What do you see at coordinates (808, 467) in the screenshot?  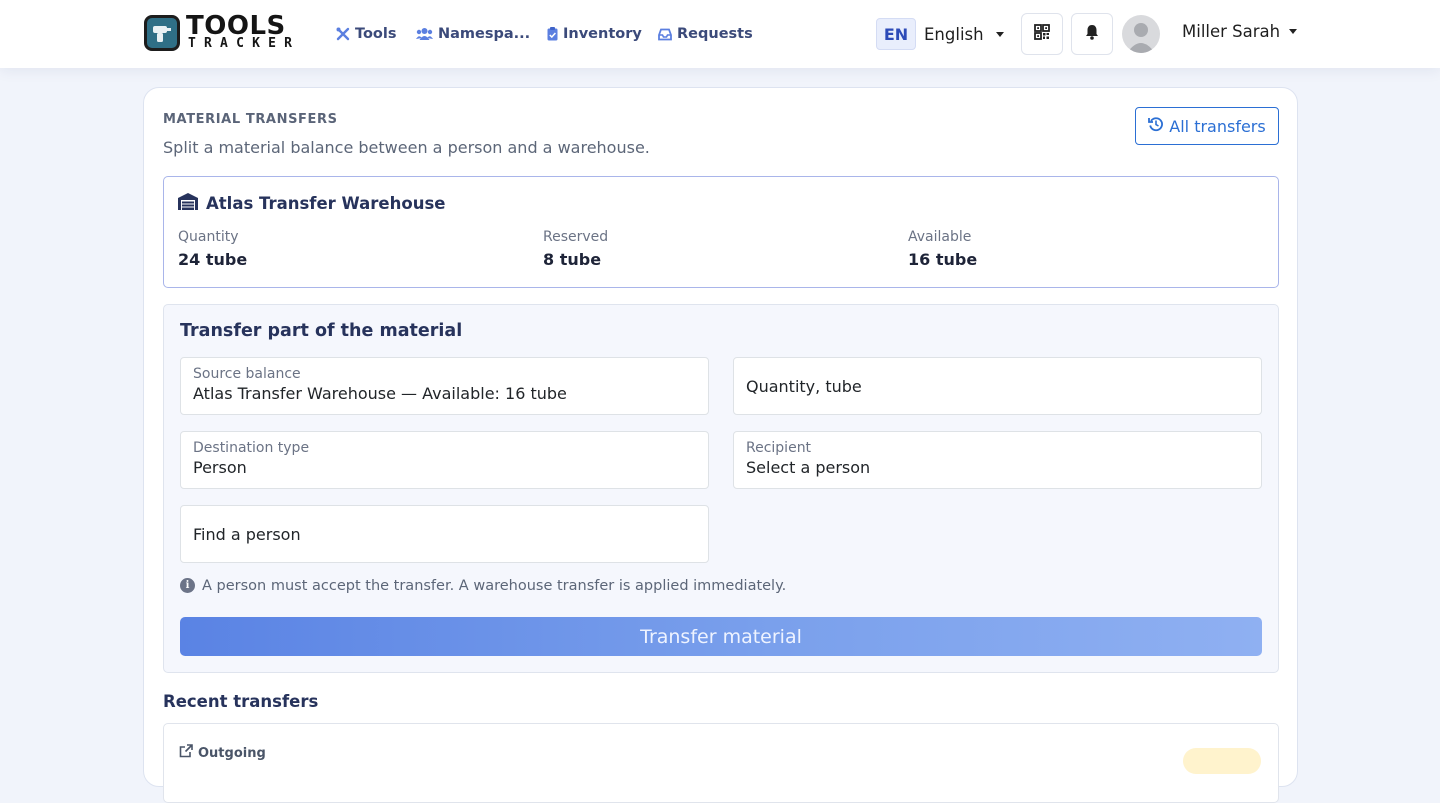 I see `field-value: Select a person` at bounding box center [808, 467].